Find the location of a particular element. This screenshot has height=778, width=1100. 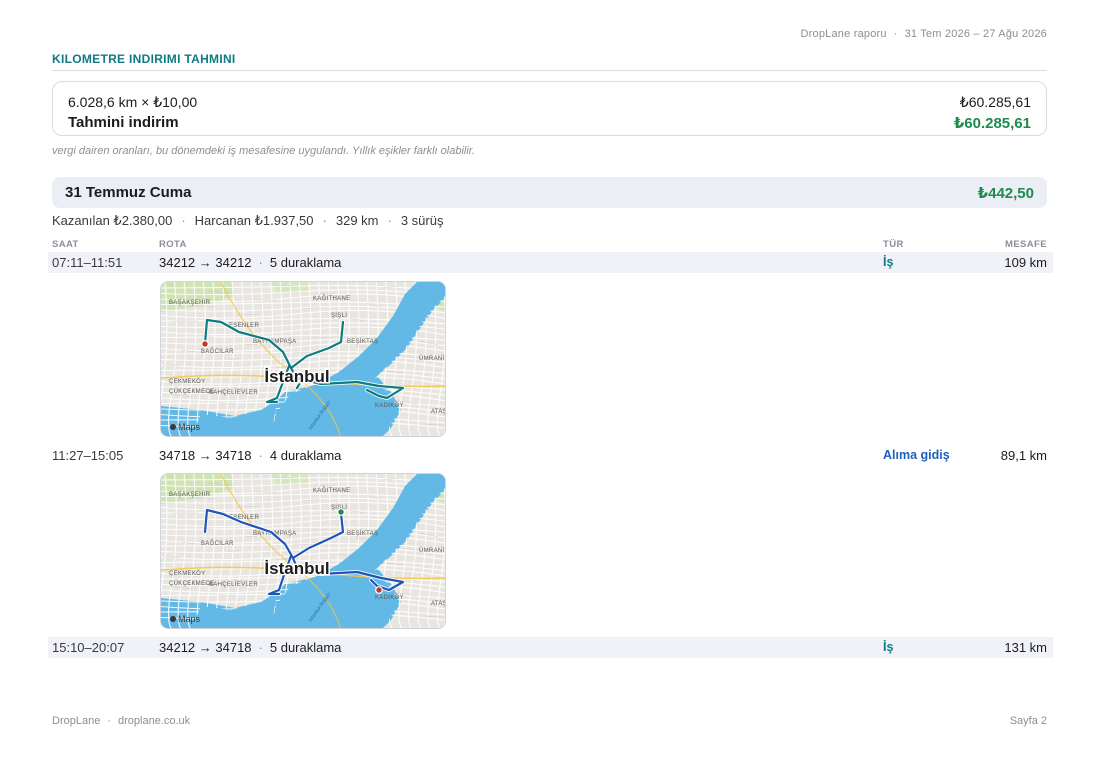

footer: DropLane · droplane.co.uk is located at coordinates (121, 721).